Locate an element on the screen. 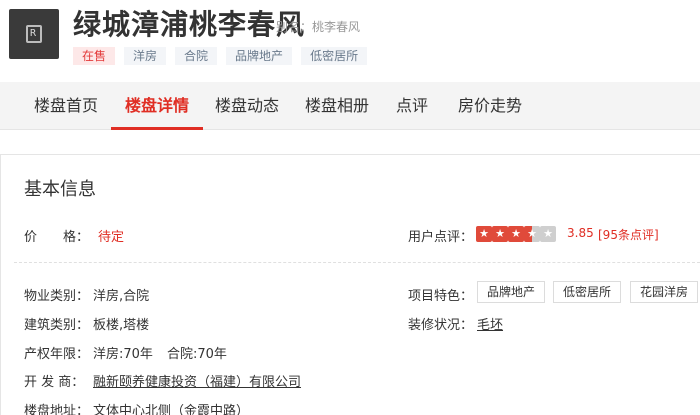  building-type-label: 建筑类别： is located at coordinates (57, 325).